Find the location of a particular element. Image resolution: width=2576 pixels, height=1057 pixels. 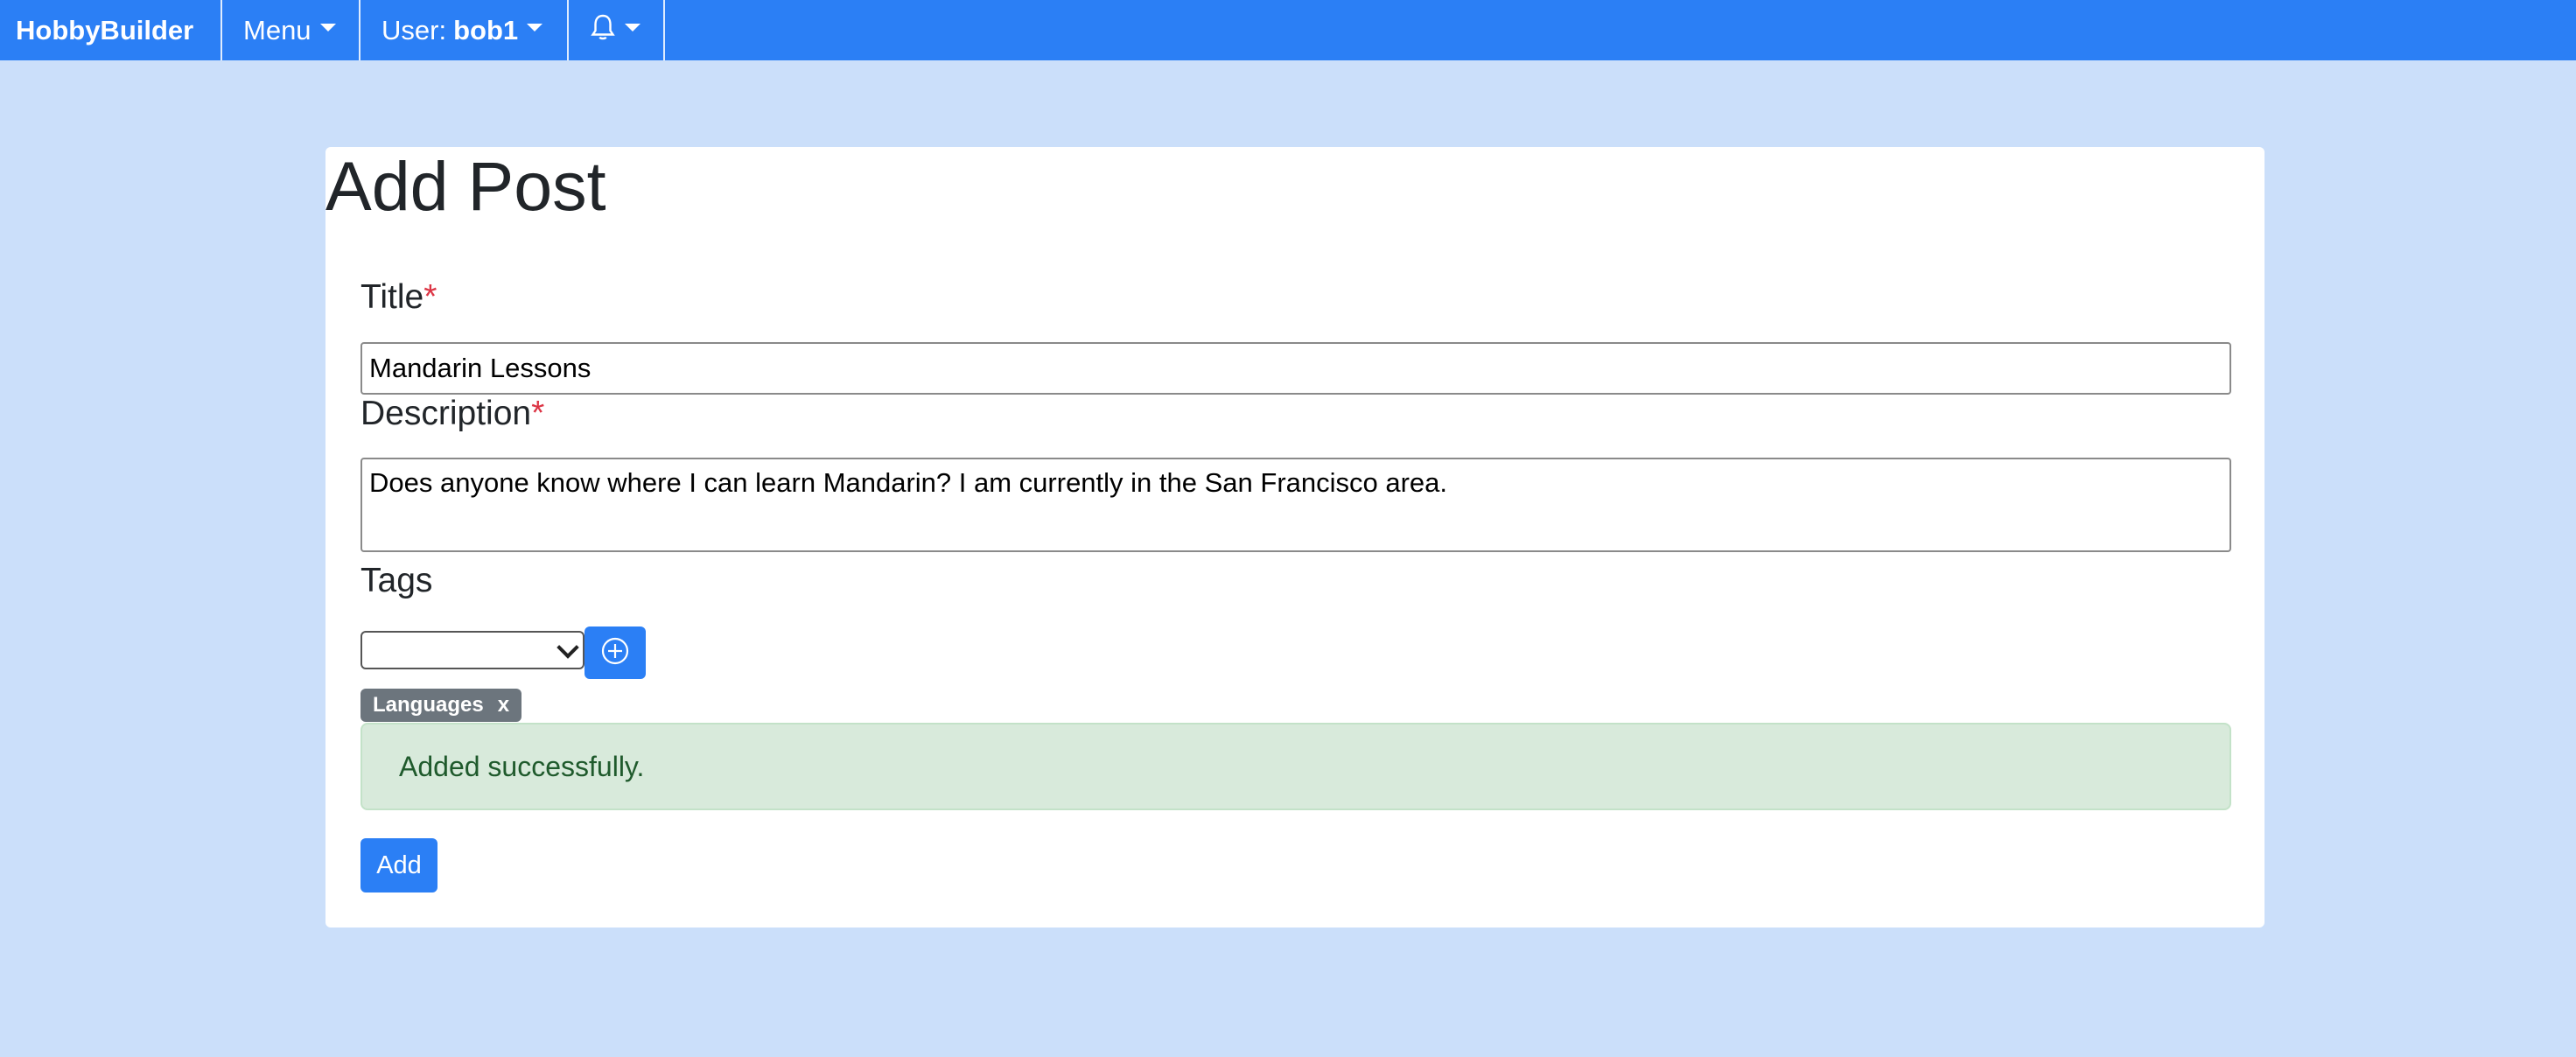

tag-label: Languages is located at coordinates (428, 705).